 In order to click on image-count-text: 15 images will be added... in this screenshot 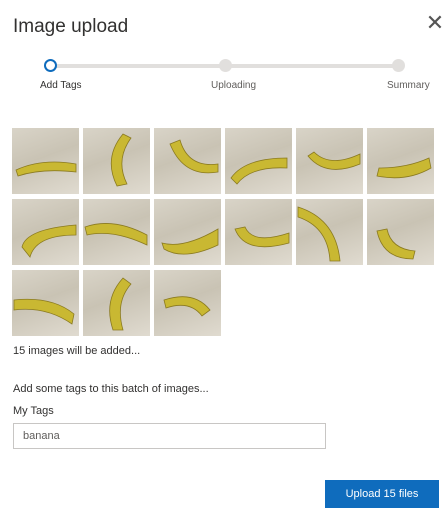, I will do `click(77, 351)`.